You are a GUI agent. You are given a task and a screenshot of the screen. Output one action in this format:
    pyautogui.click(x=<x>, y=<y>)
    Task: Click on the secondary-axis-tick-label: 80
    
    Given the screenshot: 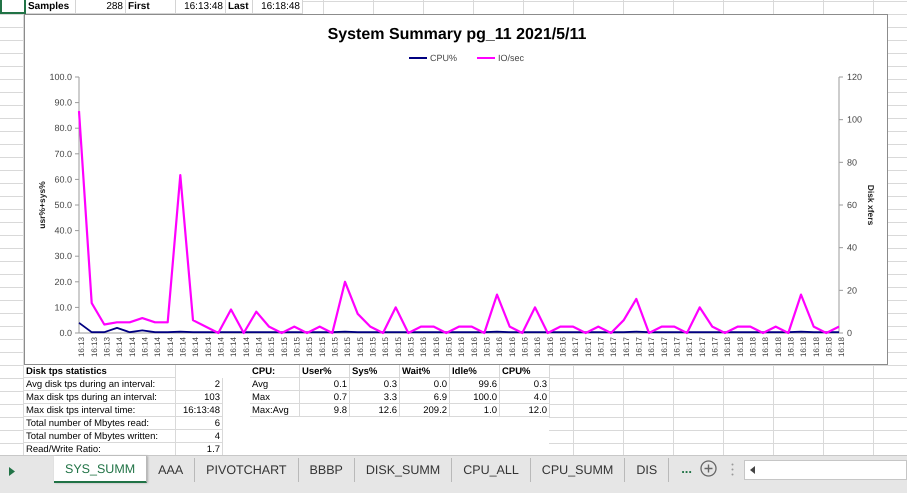 What is the action you would take?
    pyautogui.click(x=852, y=162)
    